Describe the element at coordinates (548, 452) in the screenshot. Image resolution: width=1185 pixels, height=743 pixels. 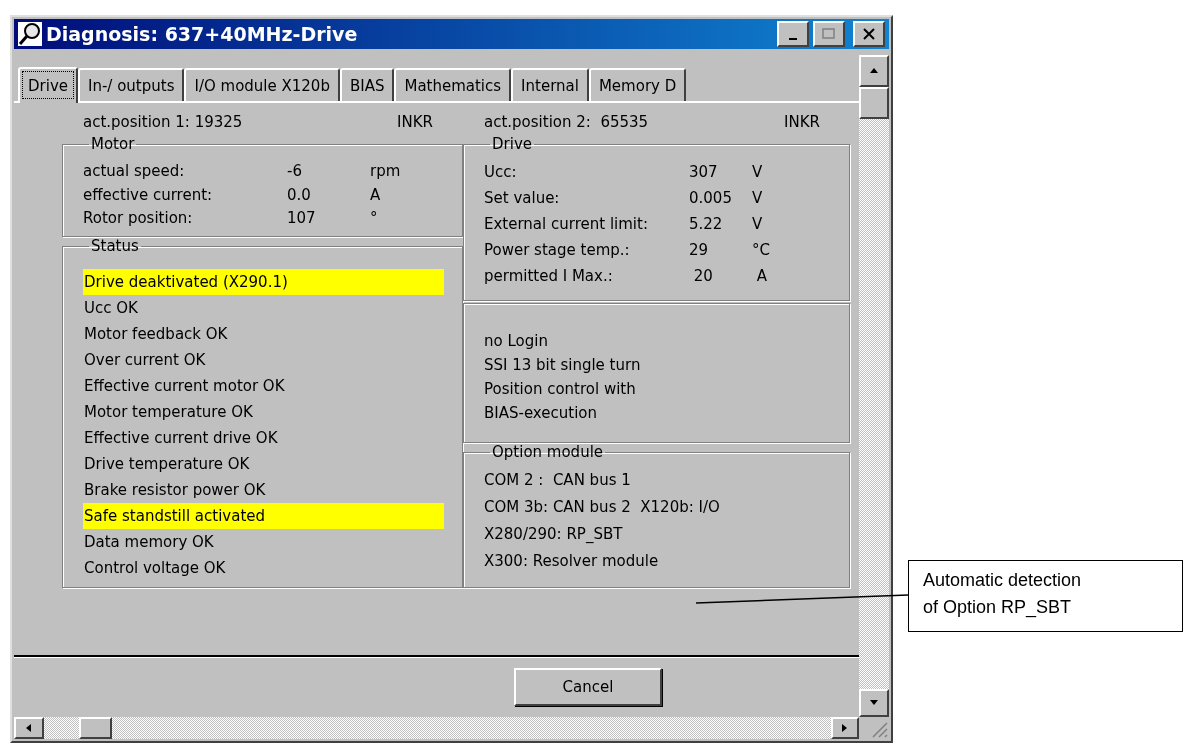
I see `group-title: Option module` at that location.